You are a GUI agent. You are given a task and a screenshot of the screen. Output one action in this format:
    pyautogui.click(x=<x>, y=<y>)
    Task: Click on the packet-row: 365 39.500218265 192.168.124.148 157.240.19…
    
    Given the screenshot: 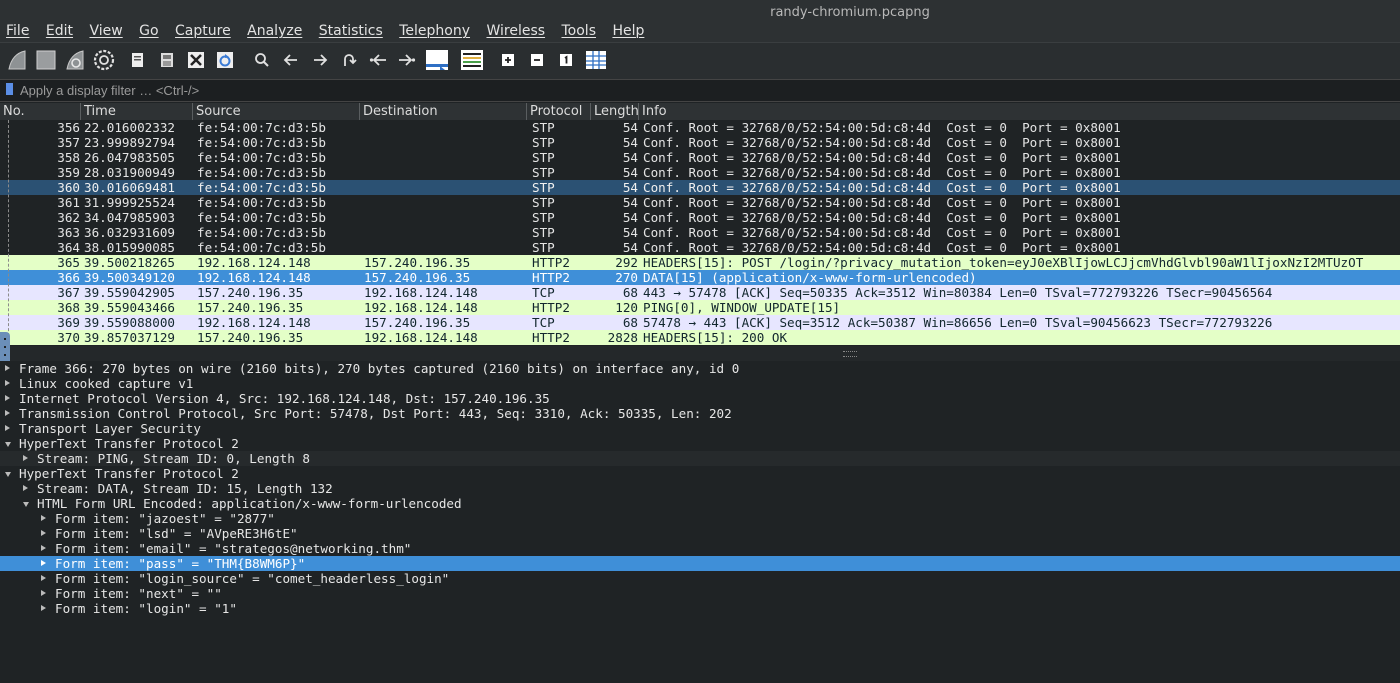 What is the action you would take?
    pyautogui.click(x=700, y=262)
    